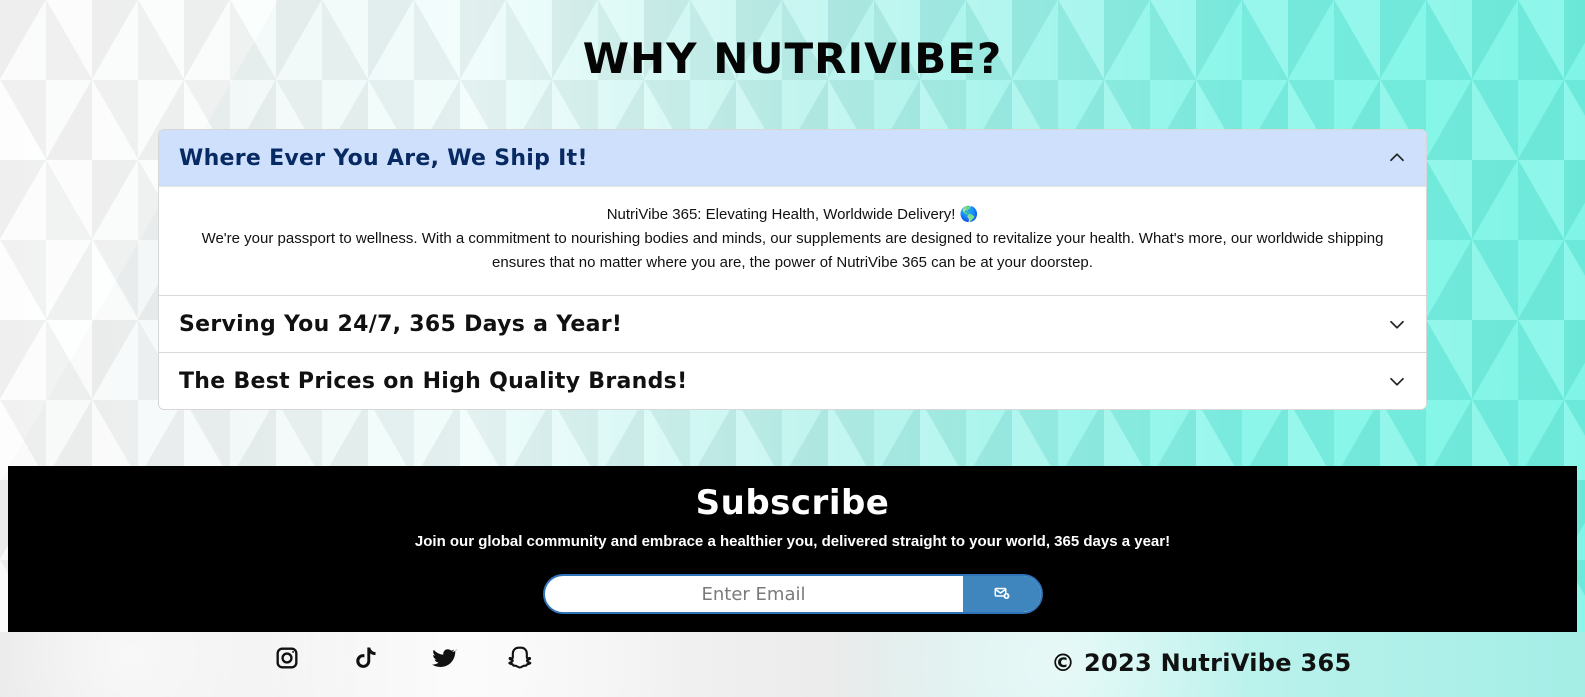 Image resolution: width=1585 pixels, height=697 pixels. Describe the element at coordinates (404, 658) in the screenshot. I see `social-links` at that location.